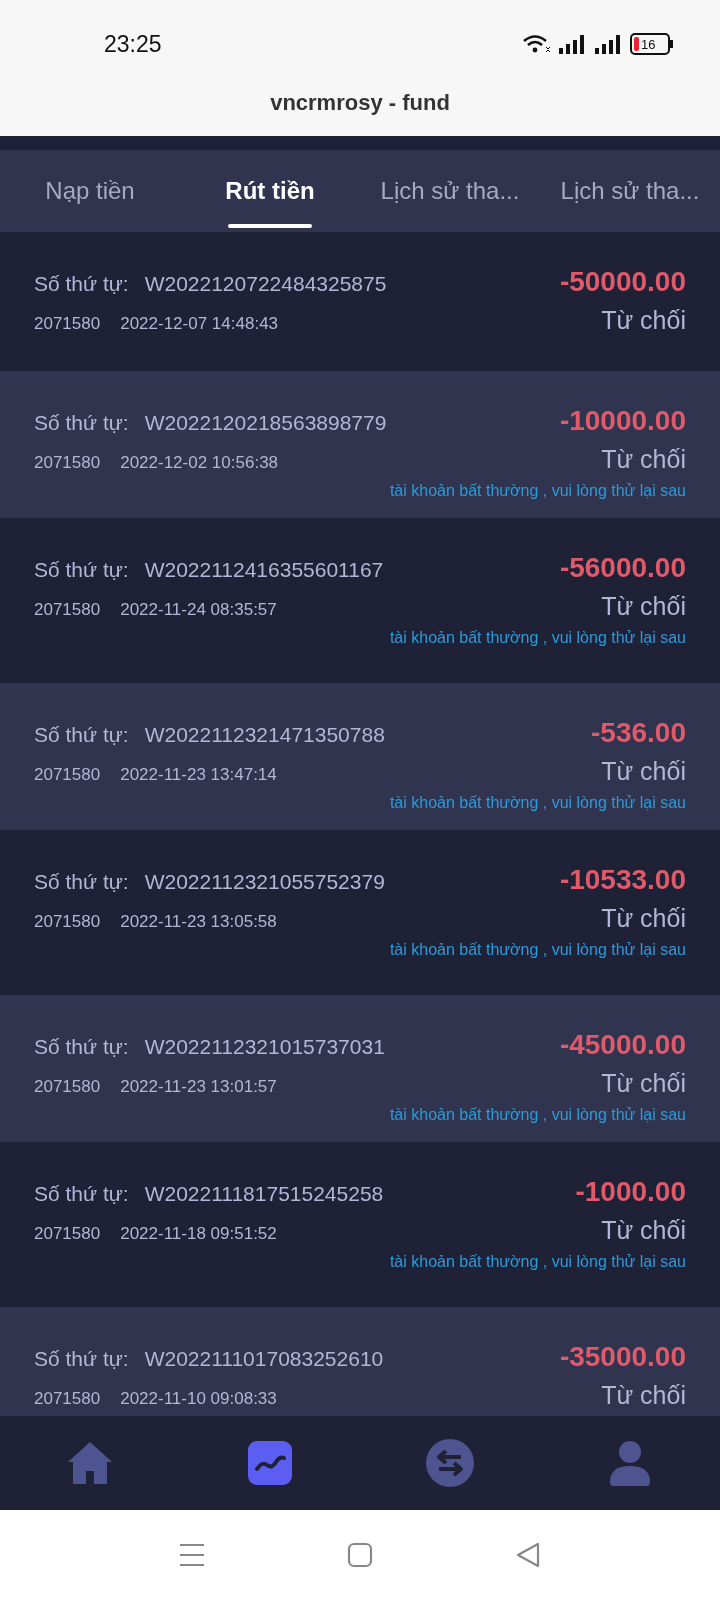 This screenshot has width=720, height=1600. What do you see at coordinates (360, 1555) in the screenshot?
I see `square-icon` at bounding box center [360, 1555].